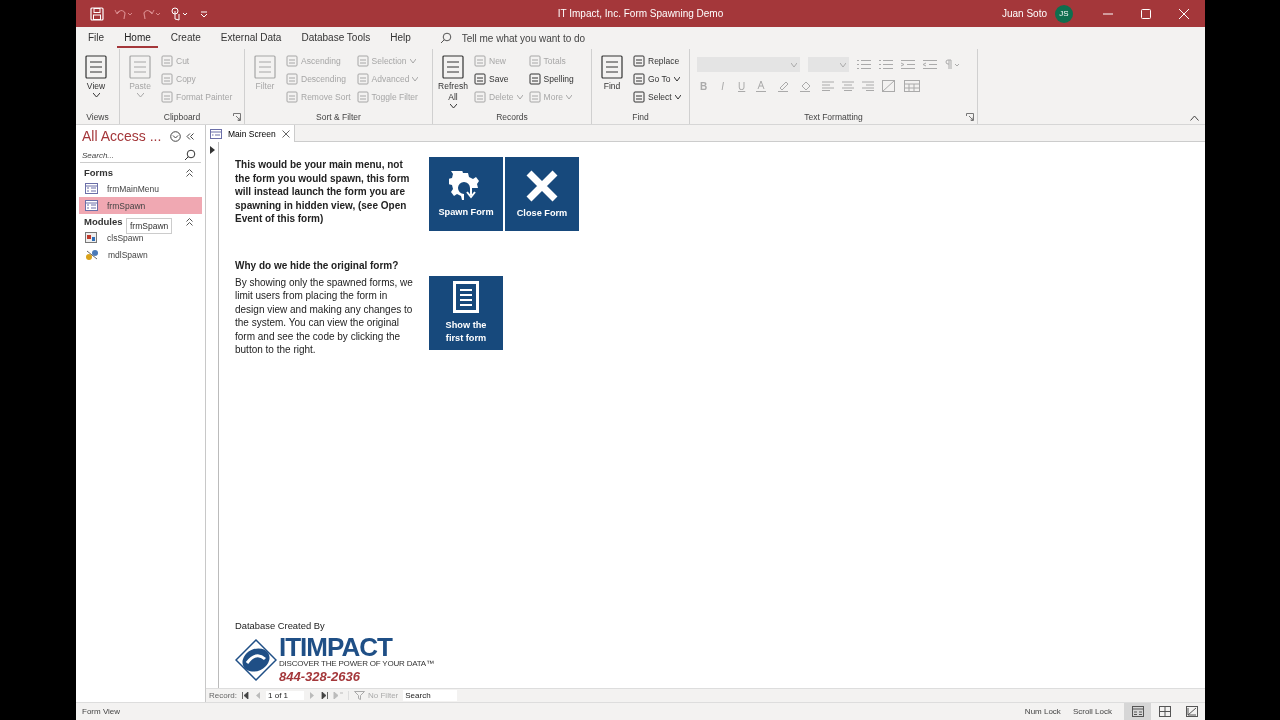 The width and height of the screenshot is (1280, 720). Describe the element at coordinates (149, 226) in the screenshot. I see `tooltip: frmSpawn` at that location.